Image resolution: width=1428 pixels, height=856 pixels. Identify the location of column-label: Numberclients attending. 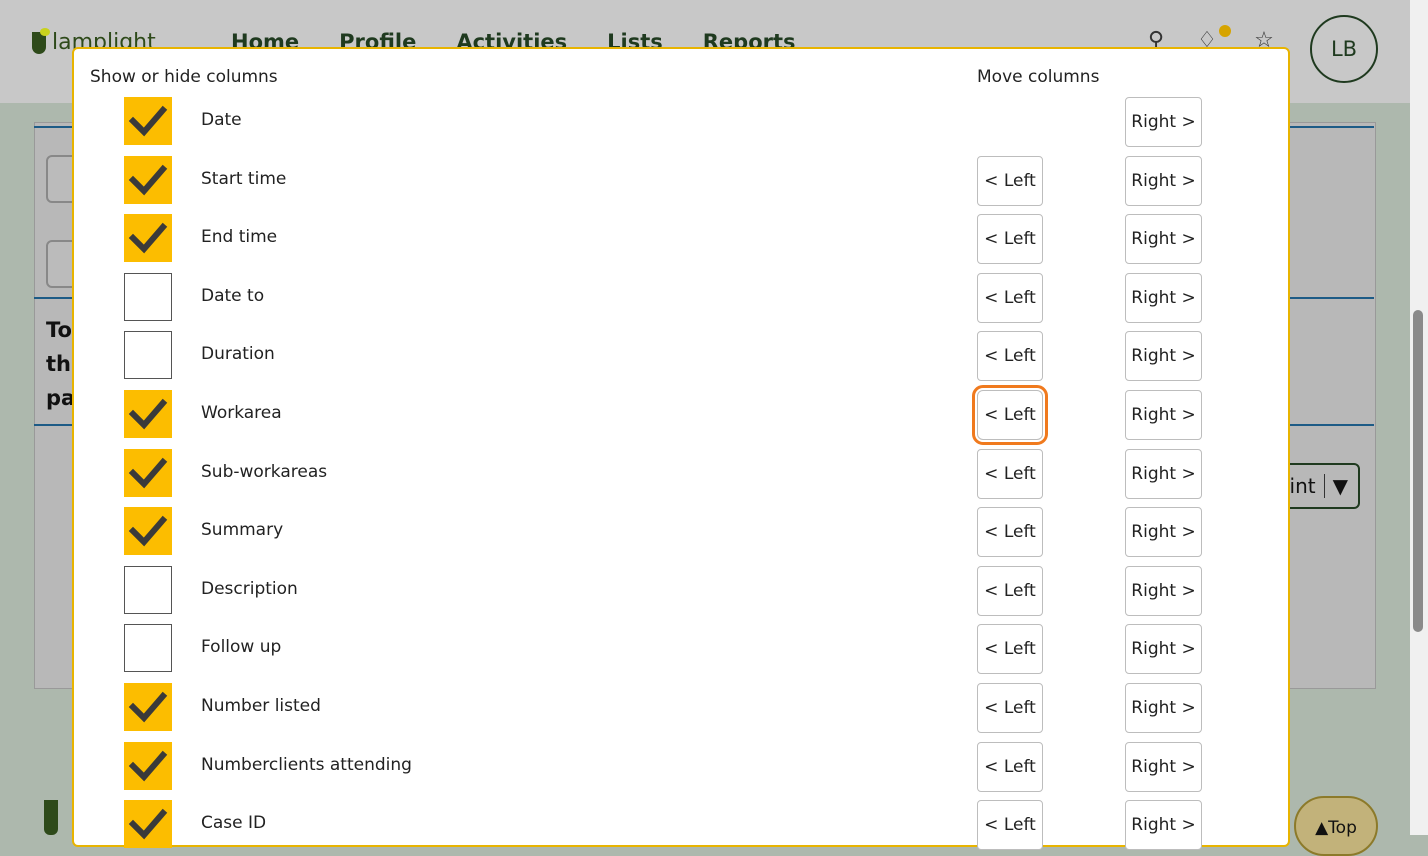
(306, 765).